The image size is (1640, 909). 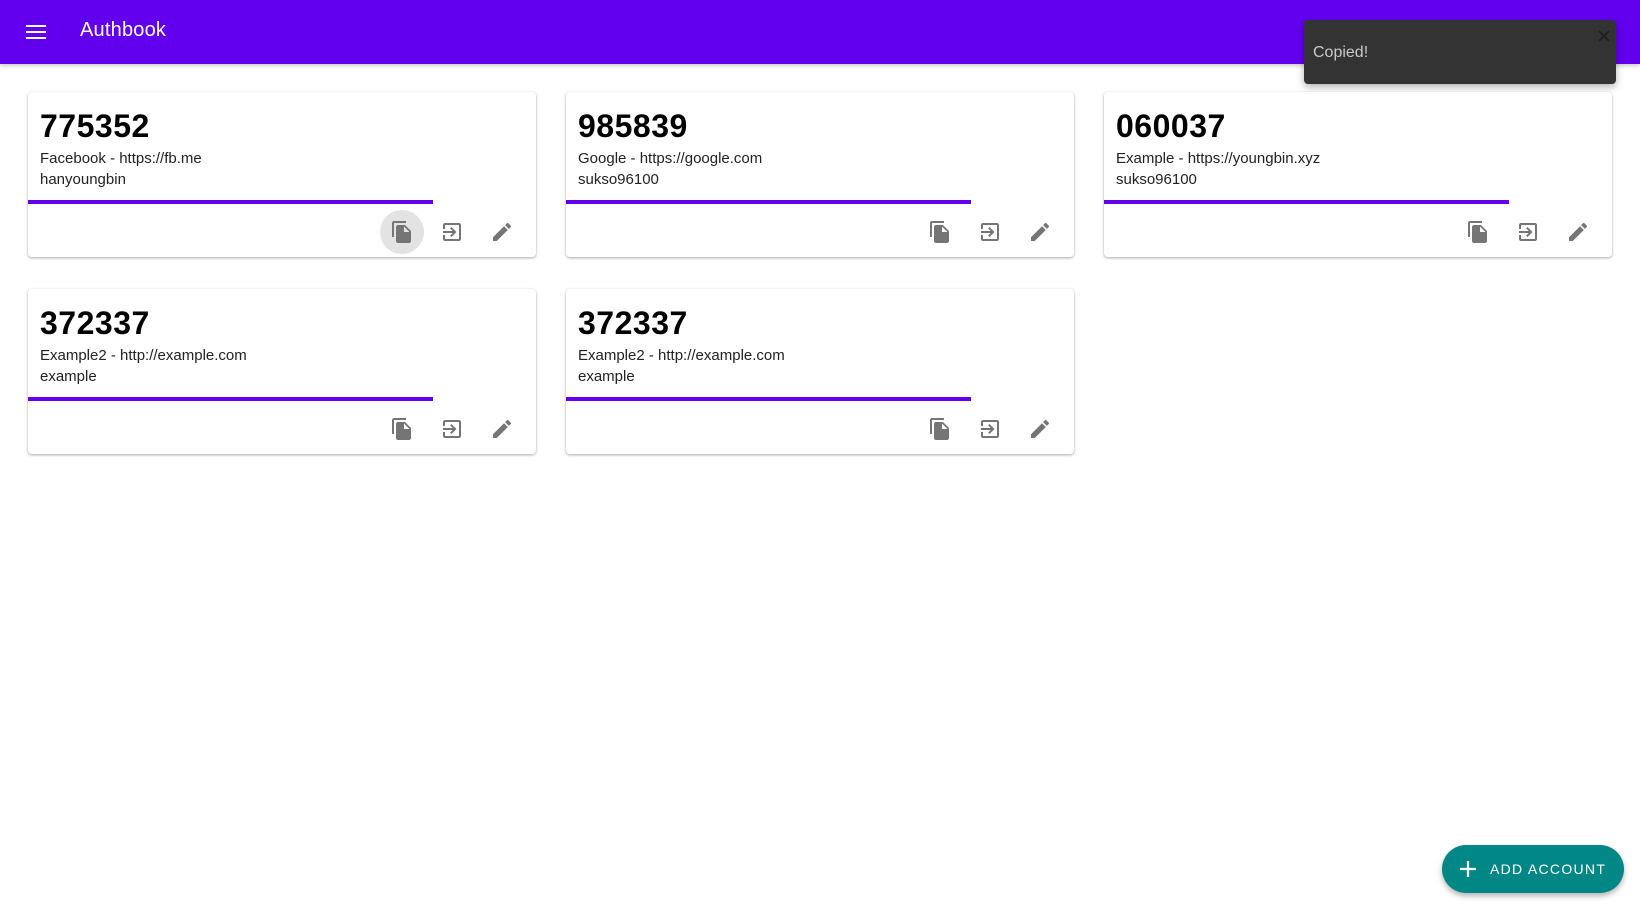 What do you see at coordinates (1548, 869) in the screenshot?
I see `add-account-label: ADD ACCOUNT` at bounding box center [1548, 869].